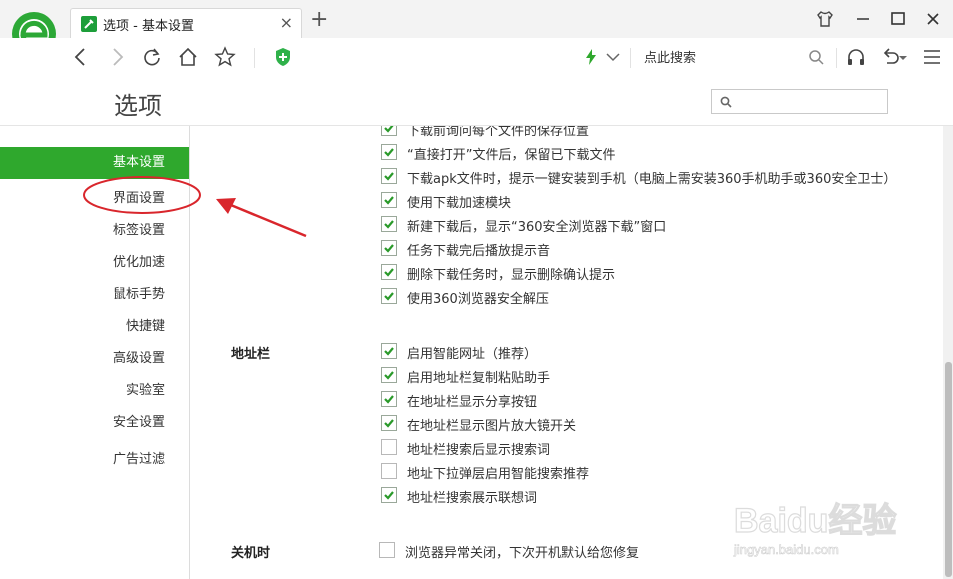 The image size is (953, 579). What do you see at coordinates (670, 56) in the screenshot?
I see `search-engine-prompt: 点此搜索` at bounding box center [670, 56].